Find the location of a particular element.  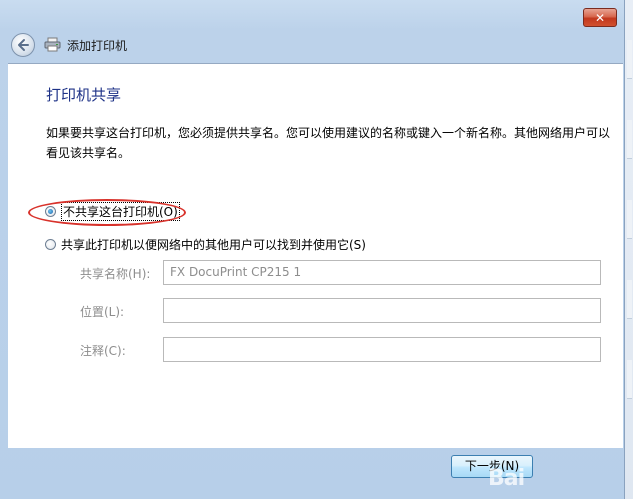

share-option: 共享此打印机以便网络中的其他用户可以找到并使用它(S) is located at coordinates (205, 244).